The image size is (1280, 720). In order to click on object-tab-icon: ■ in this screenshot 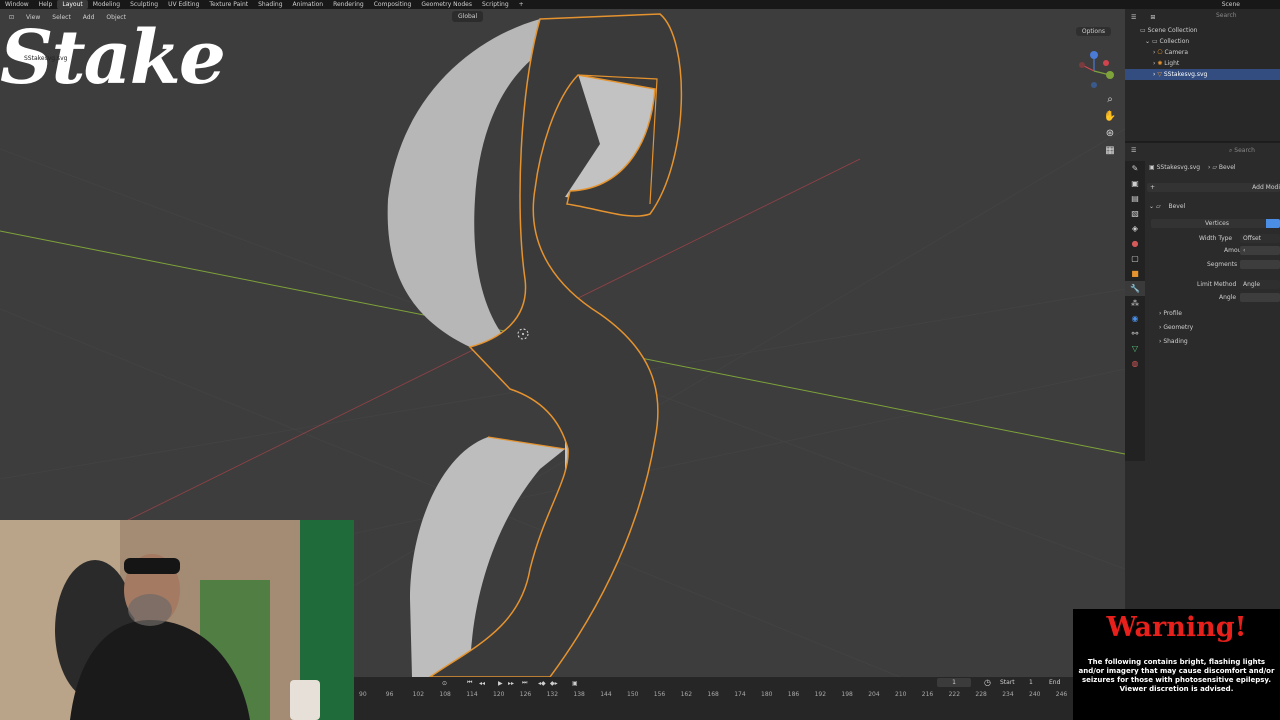, I will do `click(1135, 273)`.